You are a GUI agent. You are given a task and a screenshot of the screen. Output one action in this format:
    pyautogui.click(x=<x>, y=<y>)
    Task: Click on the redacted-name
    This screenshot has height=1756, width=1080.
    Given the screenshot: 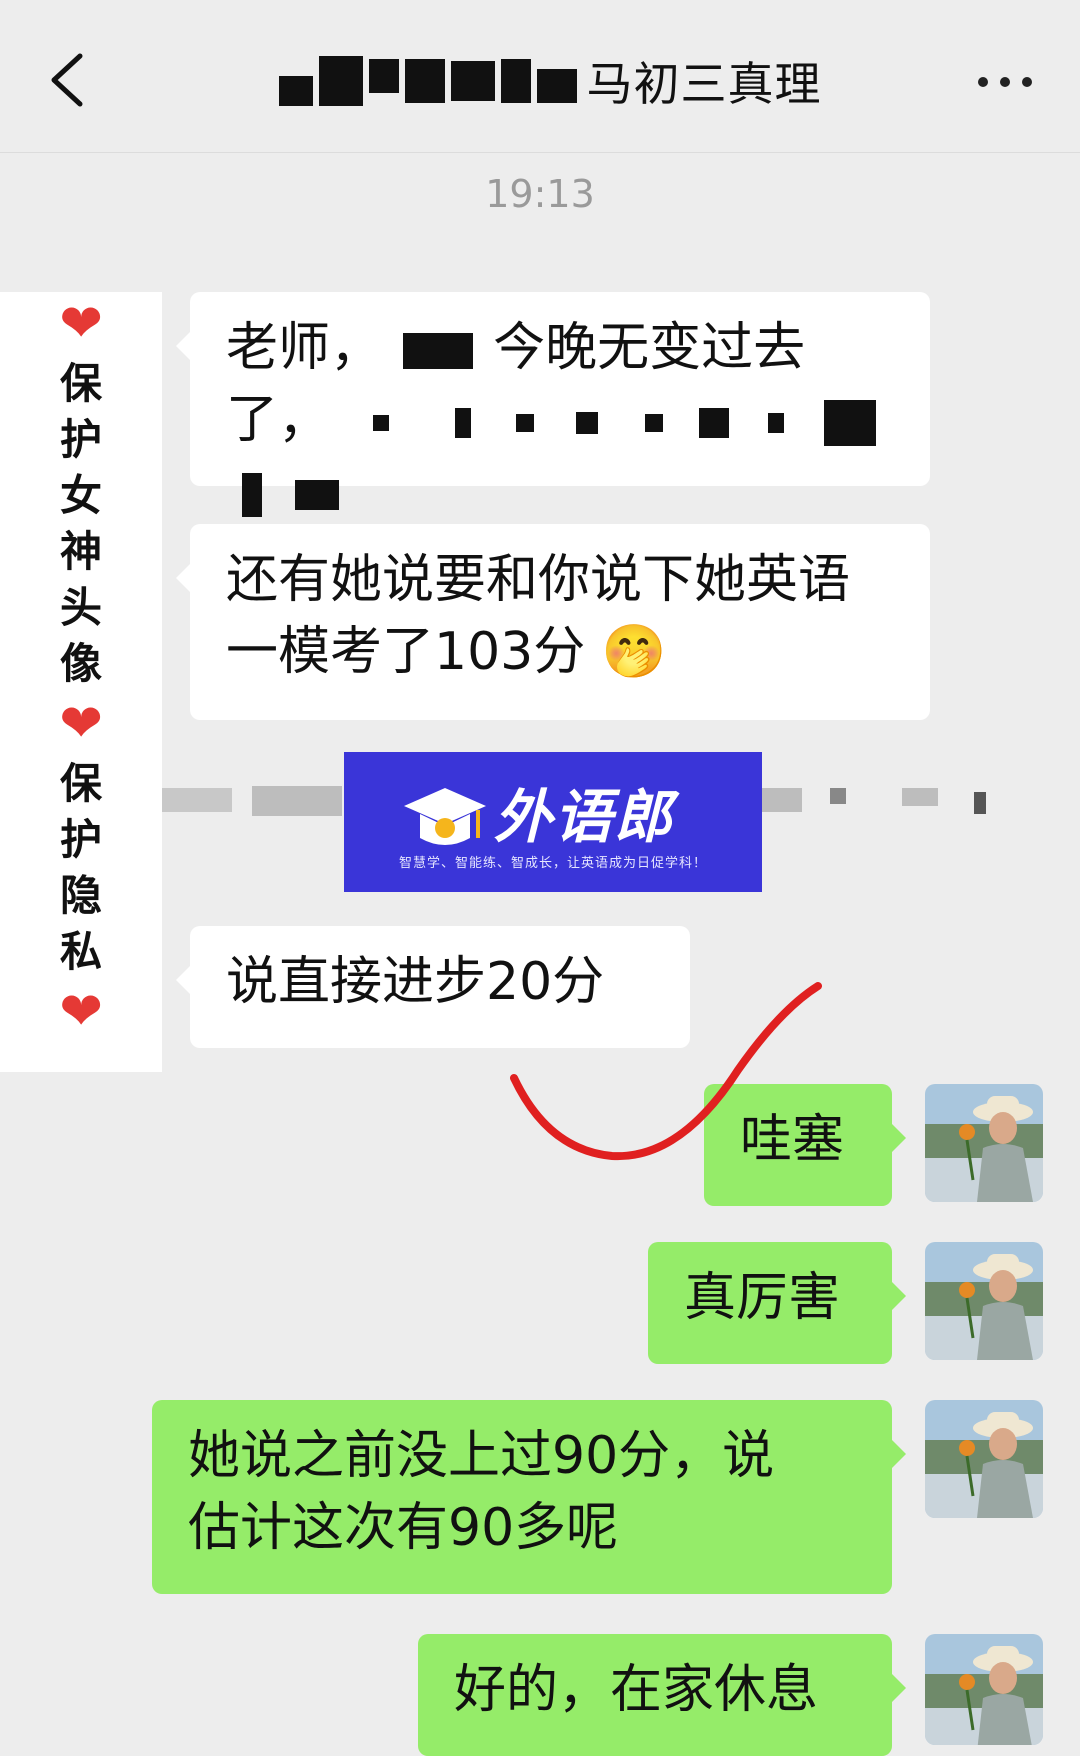 What is the action you would take?
    pyautogui.click(x=430, y=81)
    